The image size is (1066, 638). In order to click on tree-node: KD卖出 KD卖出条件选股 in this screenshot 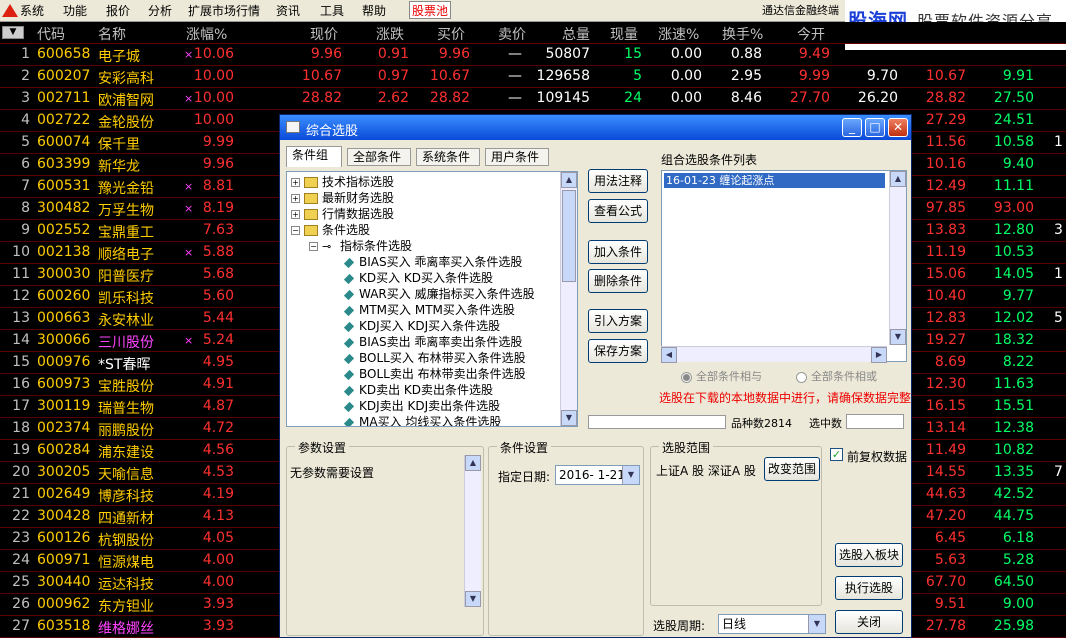, I will do `click(418, 390)`.